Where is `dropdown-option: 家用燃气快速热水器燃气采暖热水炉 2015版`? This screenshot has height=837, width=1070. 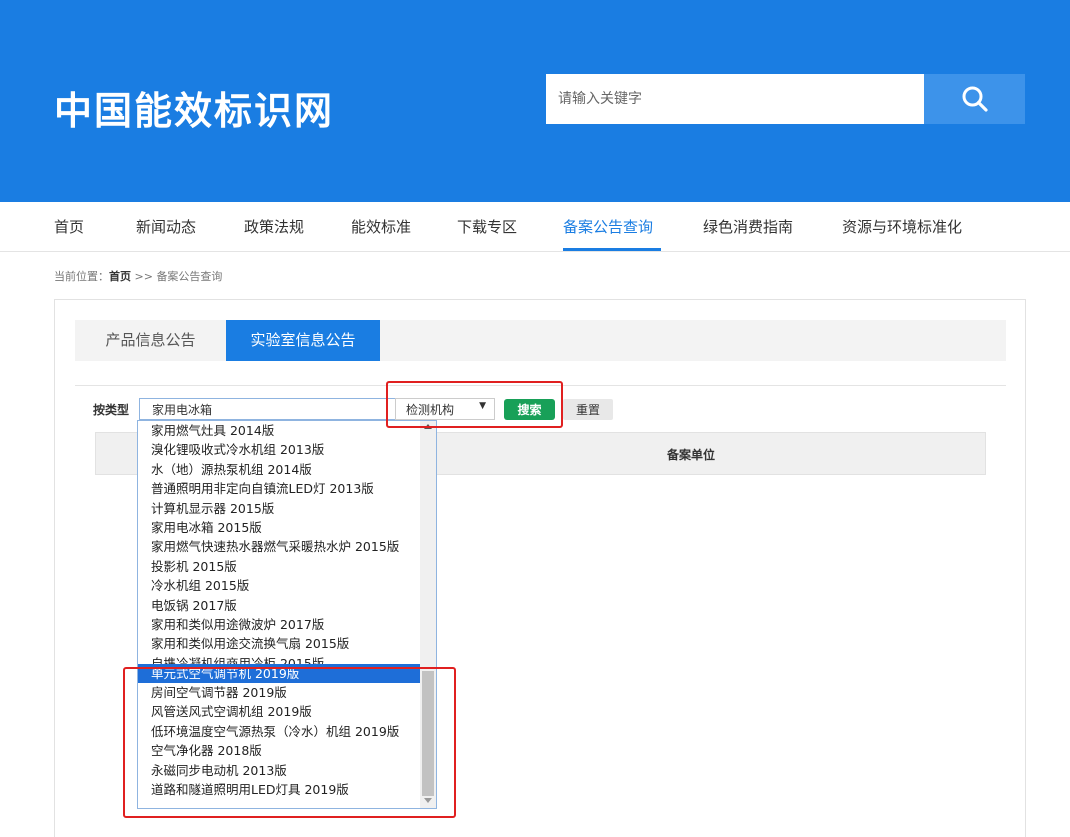 dropdown-option: 家用燃气快速热水器燃气采暖热水炉 2015版 is located at coordinates (287, 546).